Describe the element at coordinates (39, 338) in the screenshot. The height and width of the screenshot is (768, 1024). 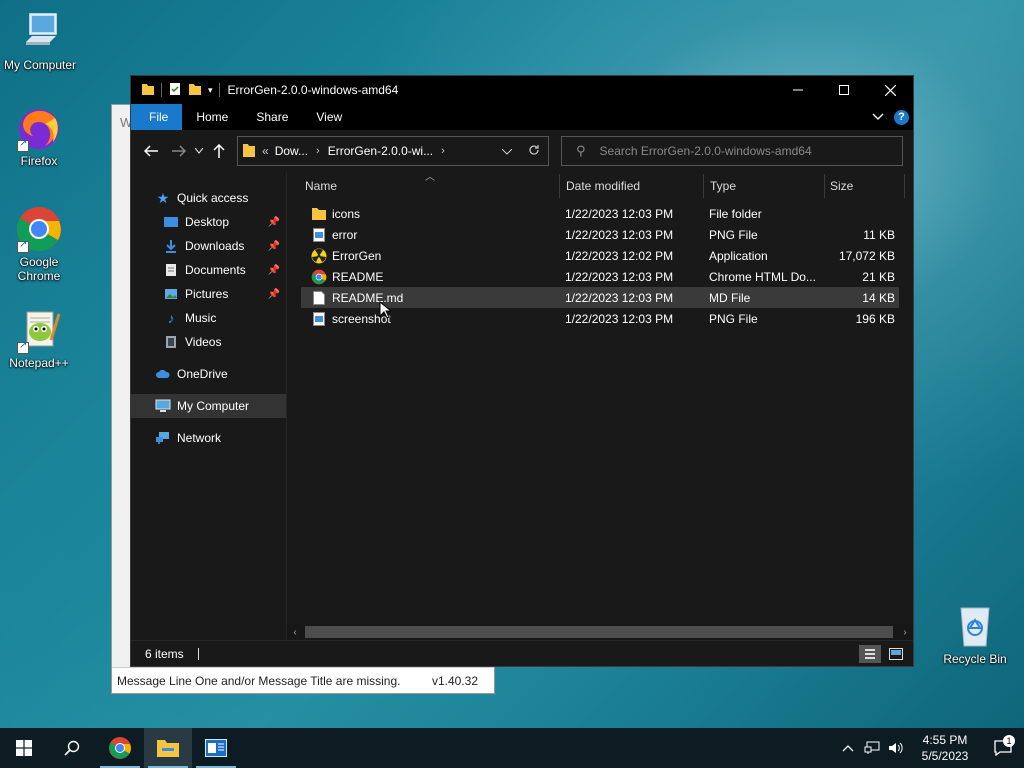
I see `desktop-icon-notepadpp: Notepad++` at that location.